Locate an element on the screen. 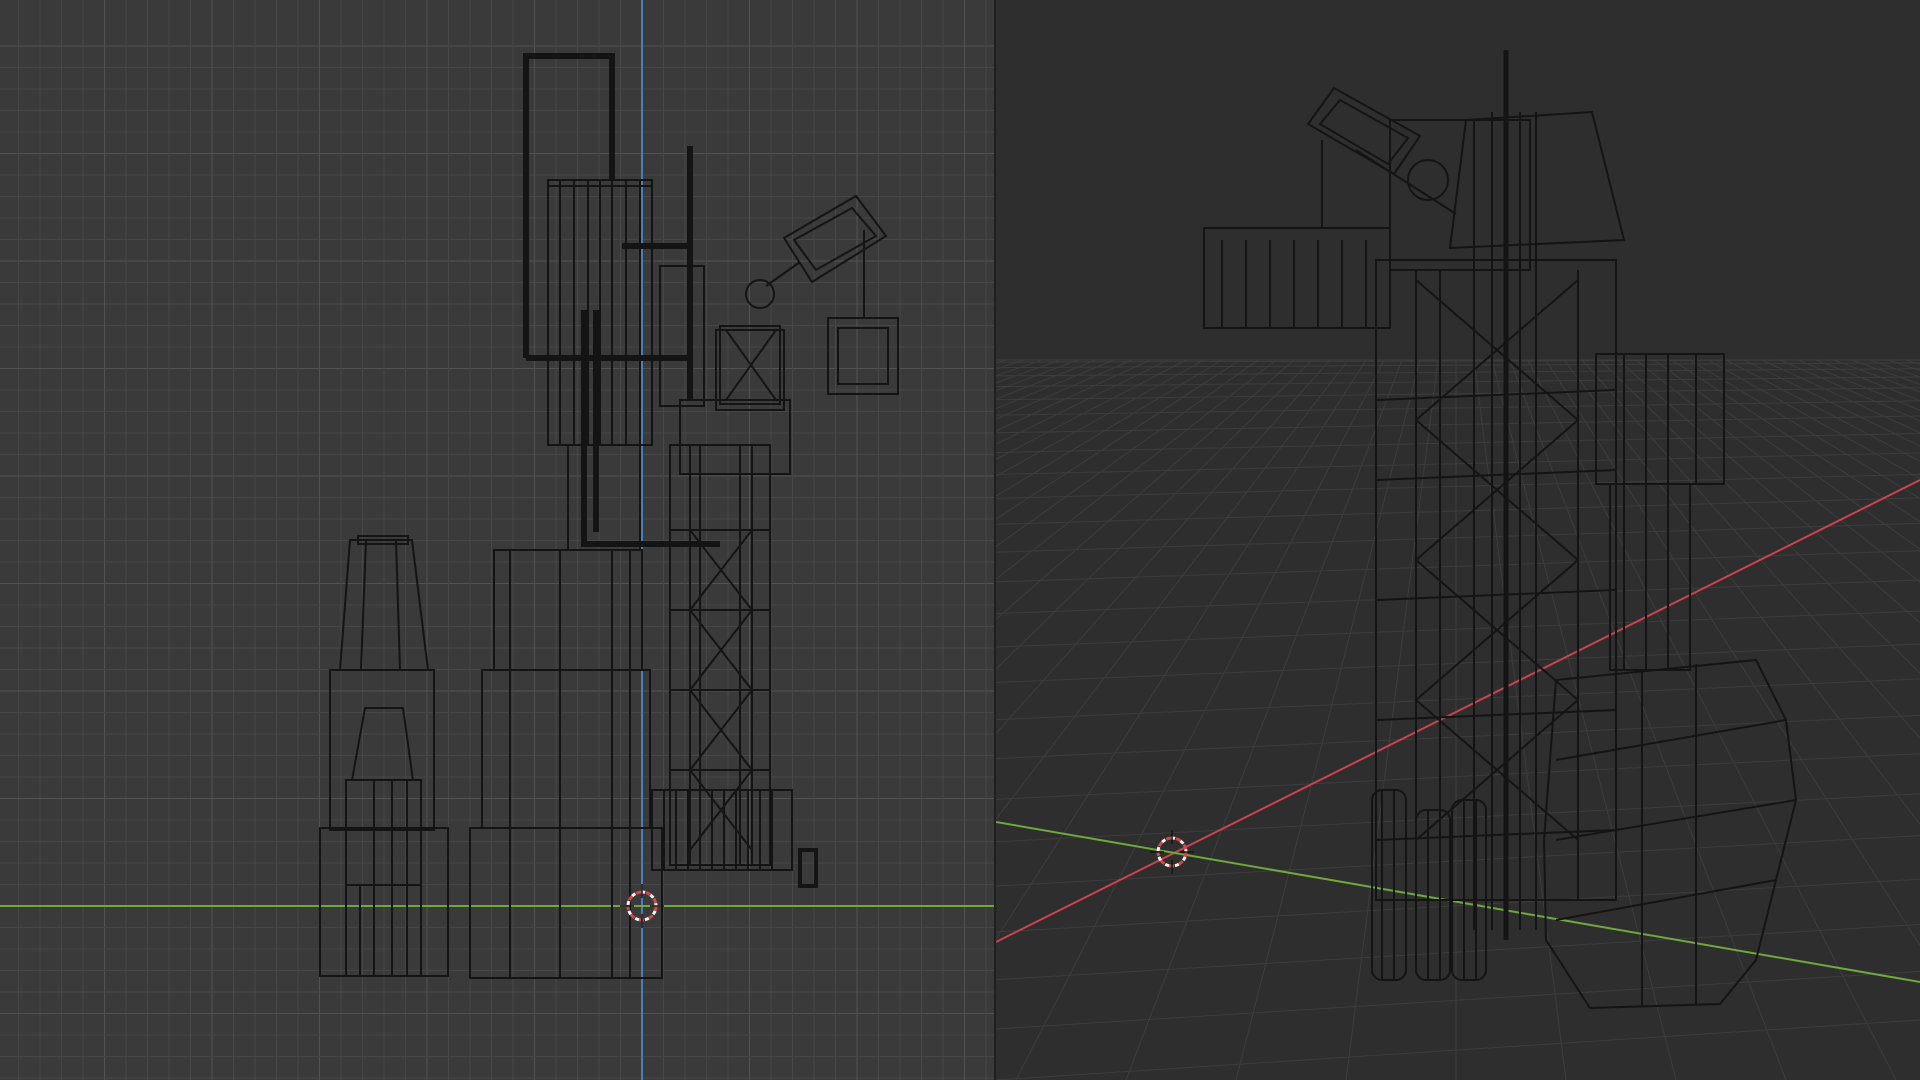 The height and width of the screenshot is (1080, 1920). upper-tank is located at coordinates (600, 365).